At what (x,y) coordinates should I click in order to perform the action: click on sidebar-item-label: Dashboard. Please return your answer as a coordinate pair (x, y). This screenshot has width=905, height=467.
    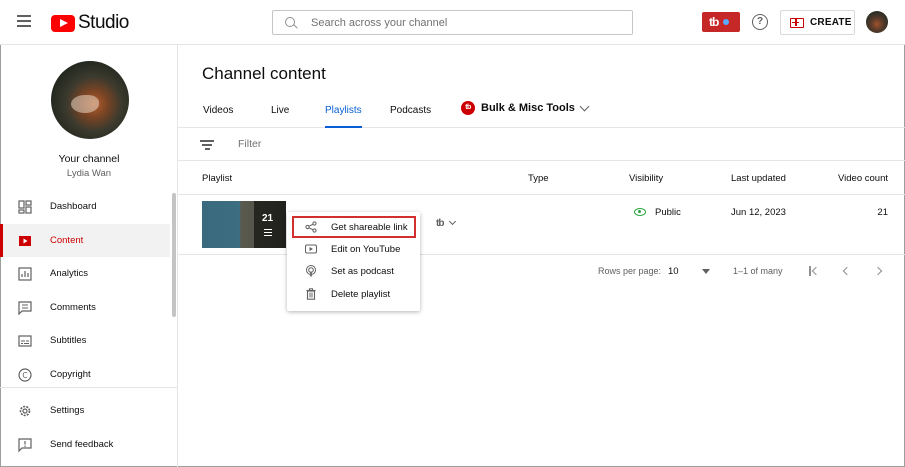
    Looking at the image, I should click on (73, 206).